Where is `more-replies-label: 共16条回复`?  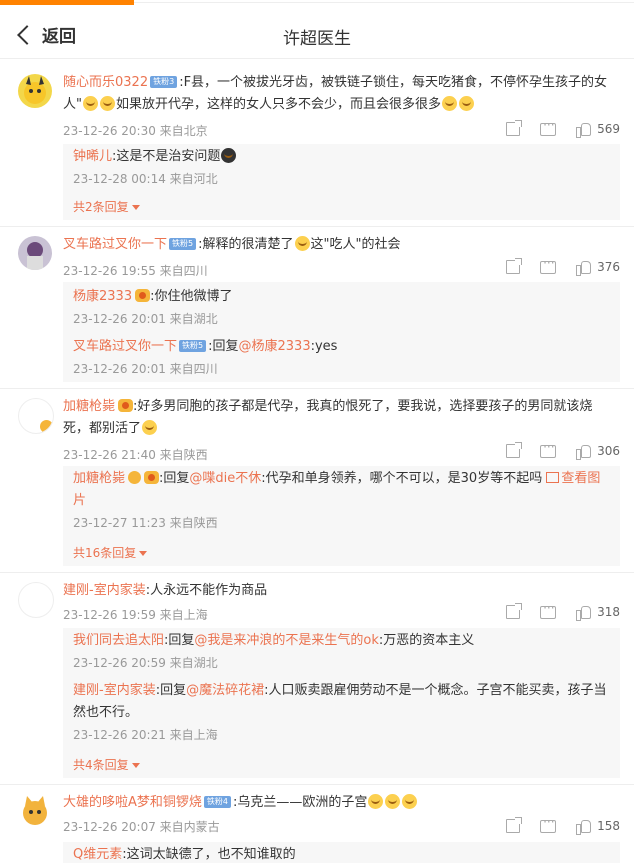
more-replies-label: 共16条回复 is located at coordinates (105, 553).